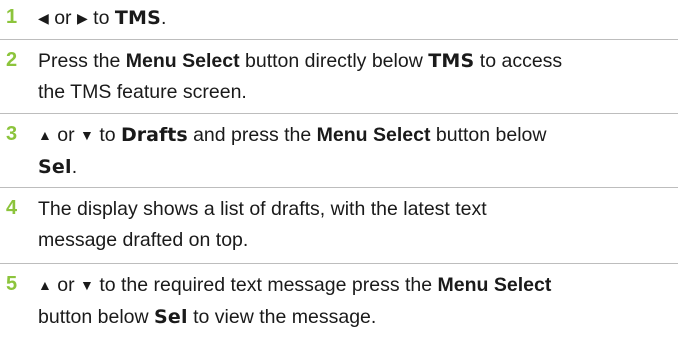  Describe the element at coordinates (101, 18) in the screenshot. I see `to-text: to` at that location.